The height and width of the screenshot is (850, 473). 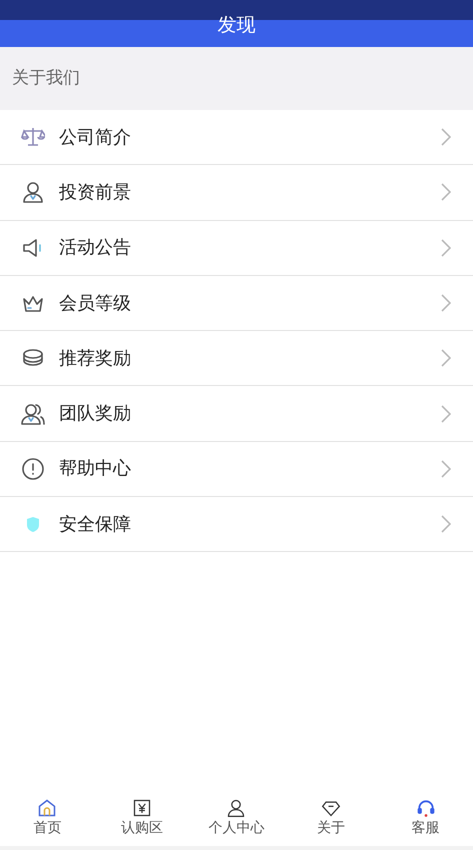 What do you see at coordinates (142, 808) in the screenshot?
I see `yen-icon` at bounding box center [142, 808].